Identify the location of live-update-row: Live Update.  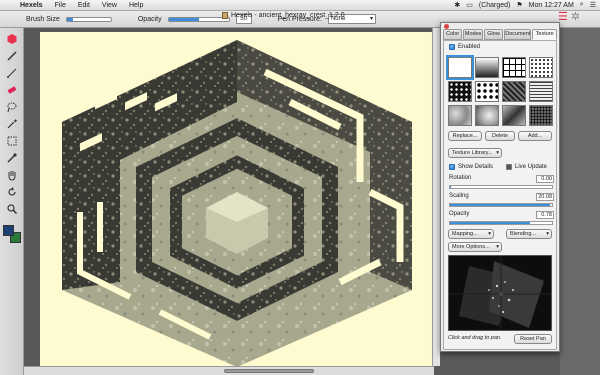
(526, 167).